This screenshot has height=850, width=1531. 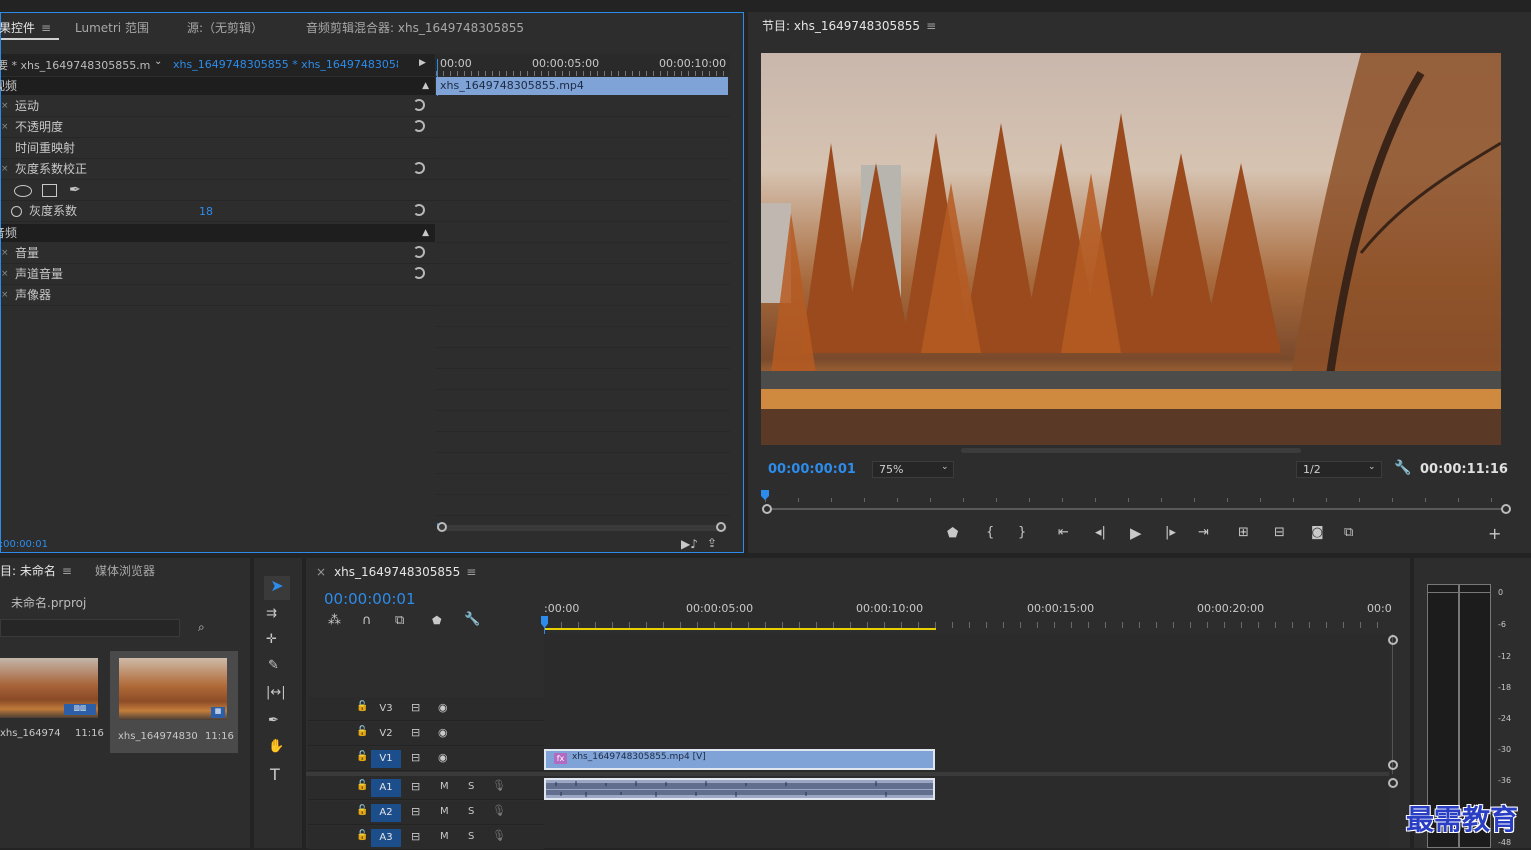 I want to click on track-header-a1: 🔓 A1 ⊟ M S 🎙, so click(x=426, y=788).